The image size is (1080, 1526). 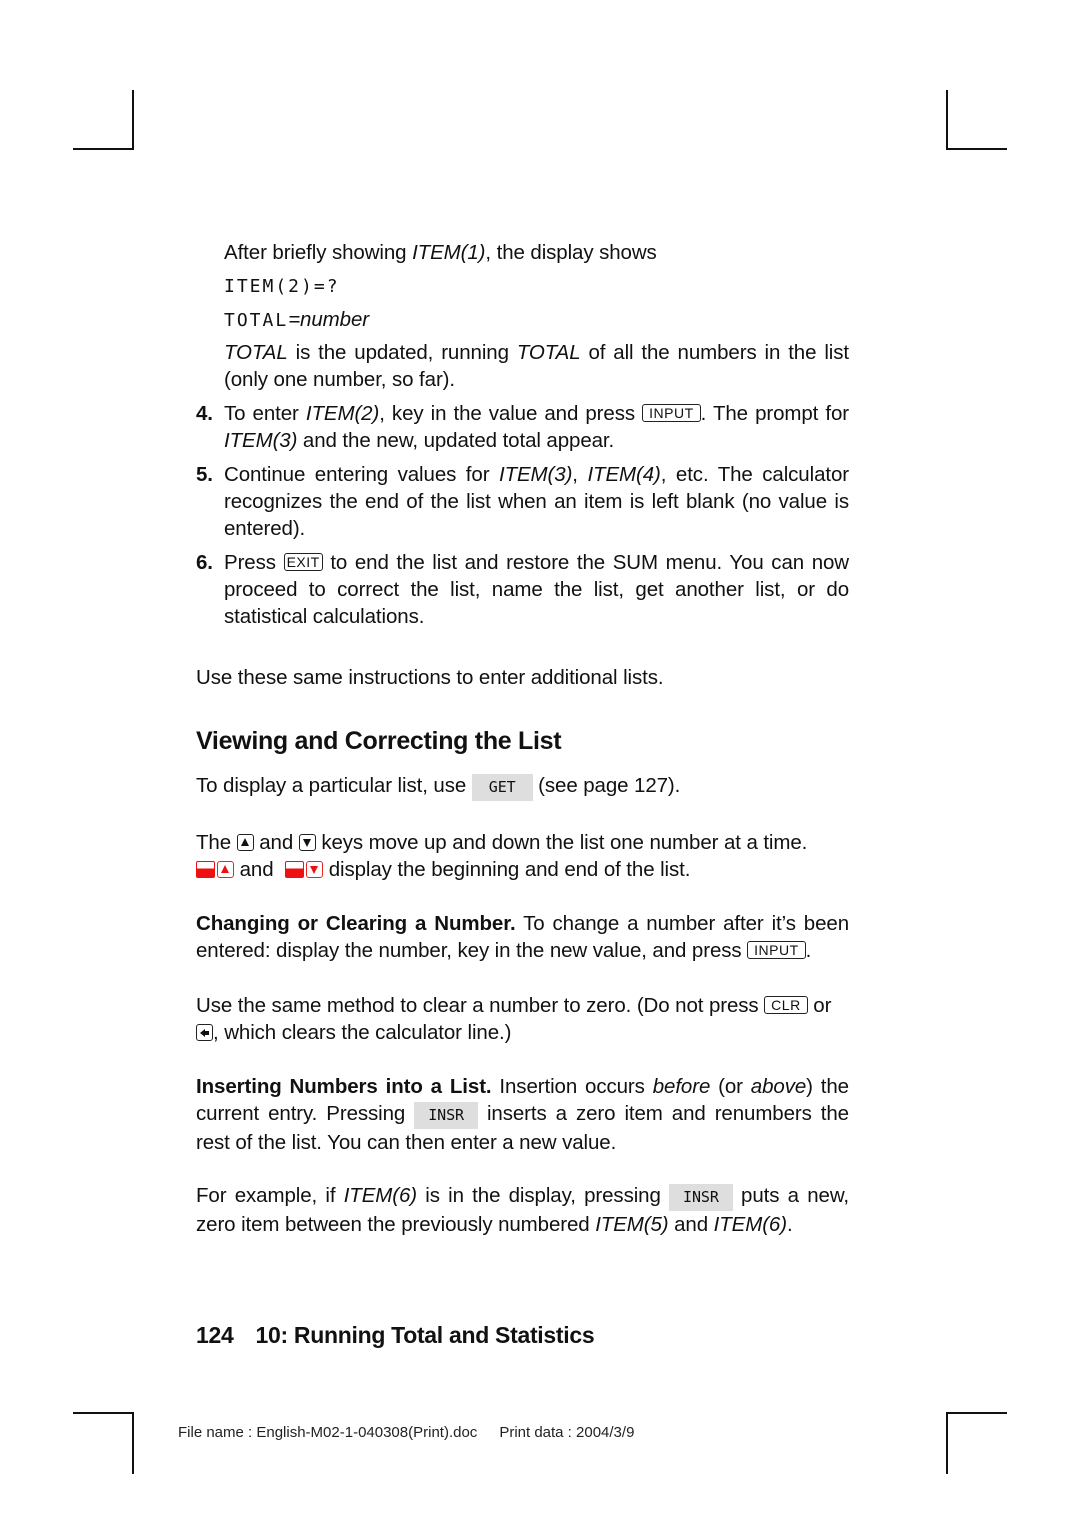 I want to click on step-number: 4., so click(x=204, y=413).